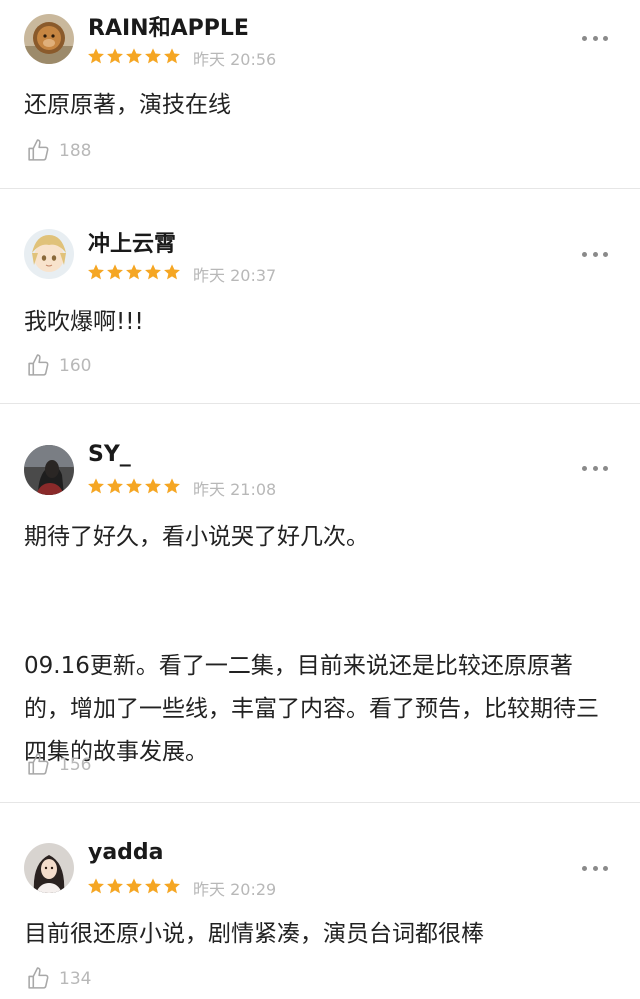  Describe the element at coordinates (235, 489) in the screenshot. I see `comment-time: 昨天 21:08` at that location.